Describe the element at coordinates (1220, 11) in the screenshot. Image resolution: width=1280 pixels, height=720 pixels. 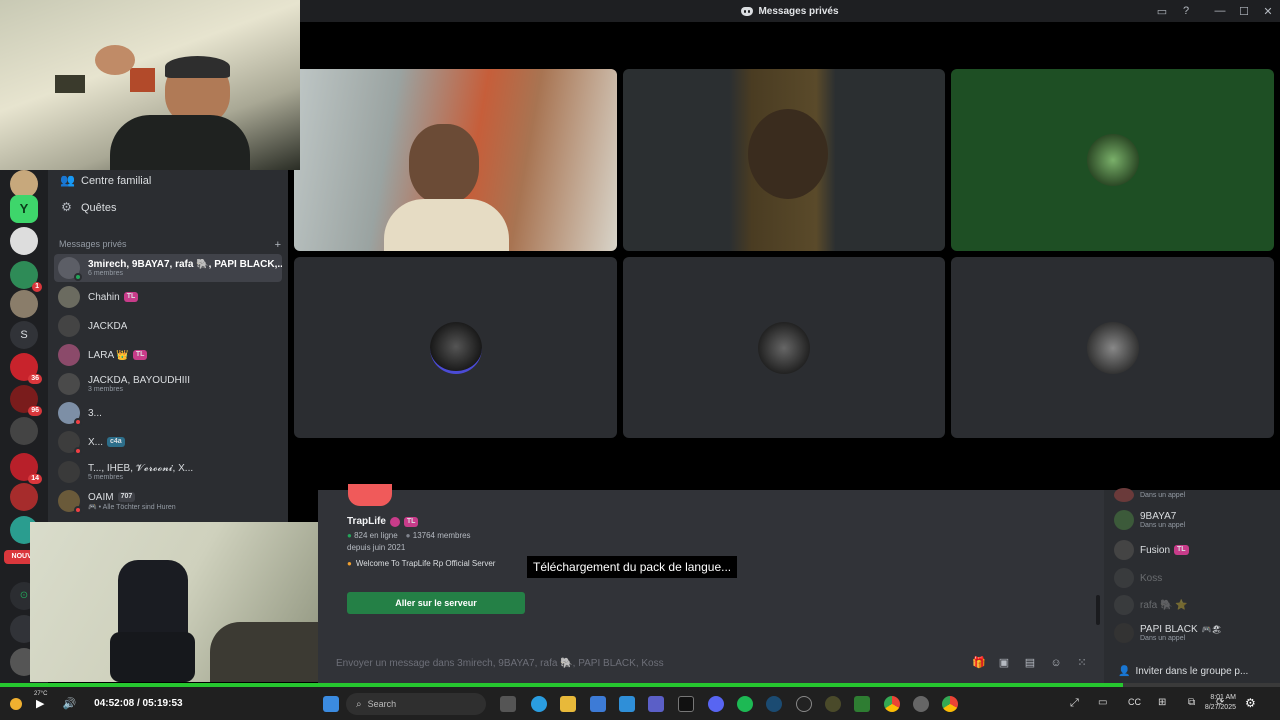
I see `minimize-icon: —` at that location.